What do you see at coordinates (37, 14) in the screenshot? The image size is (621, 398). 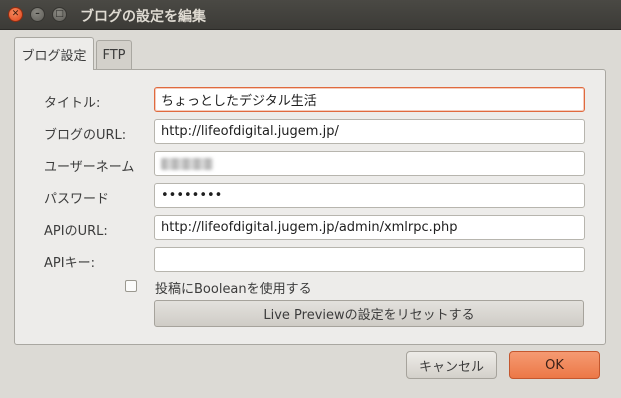 I see `minimize-icon: –` at bounding box center [37, 14].